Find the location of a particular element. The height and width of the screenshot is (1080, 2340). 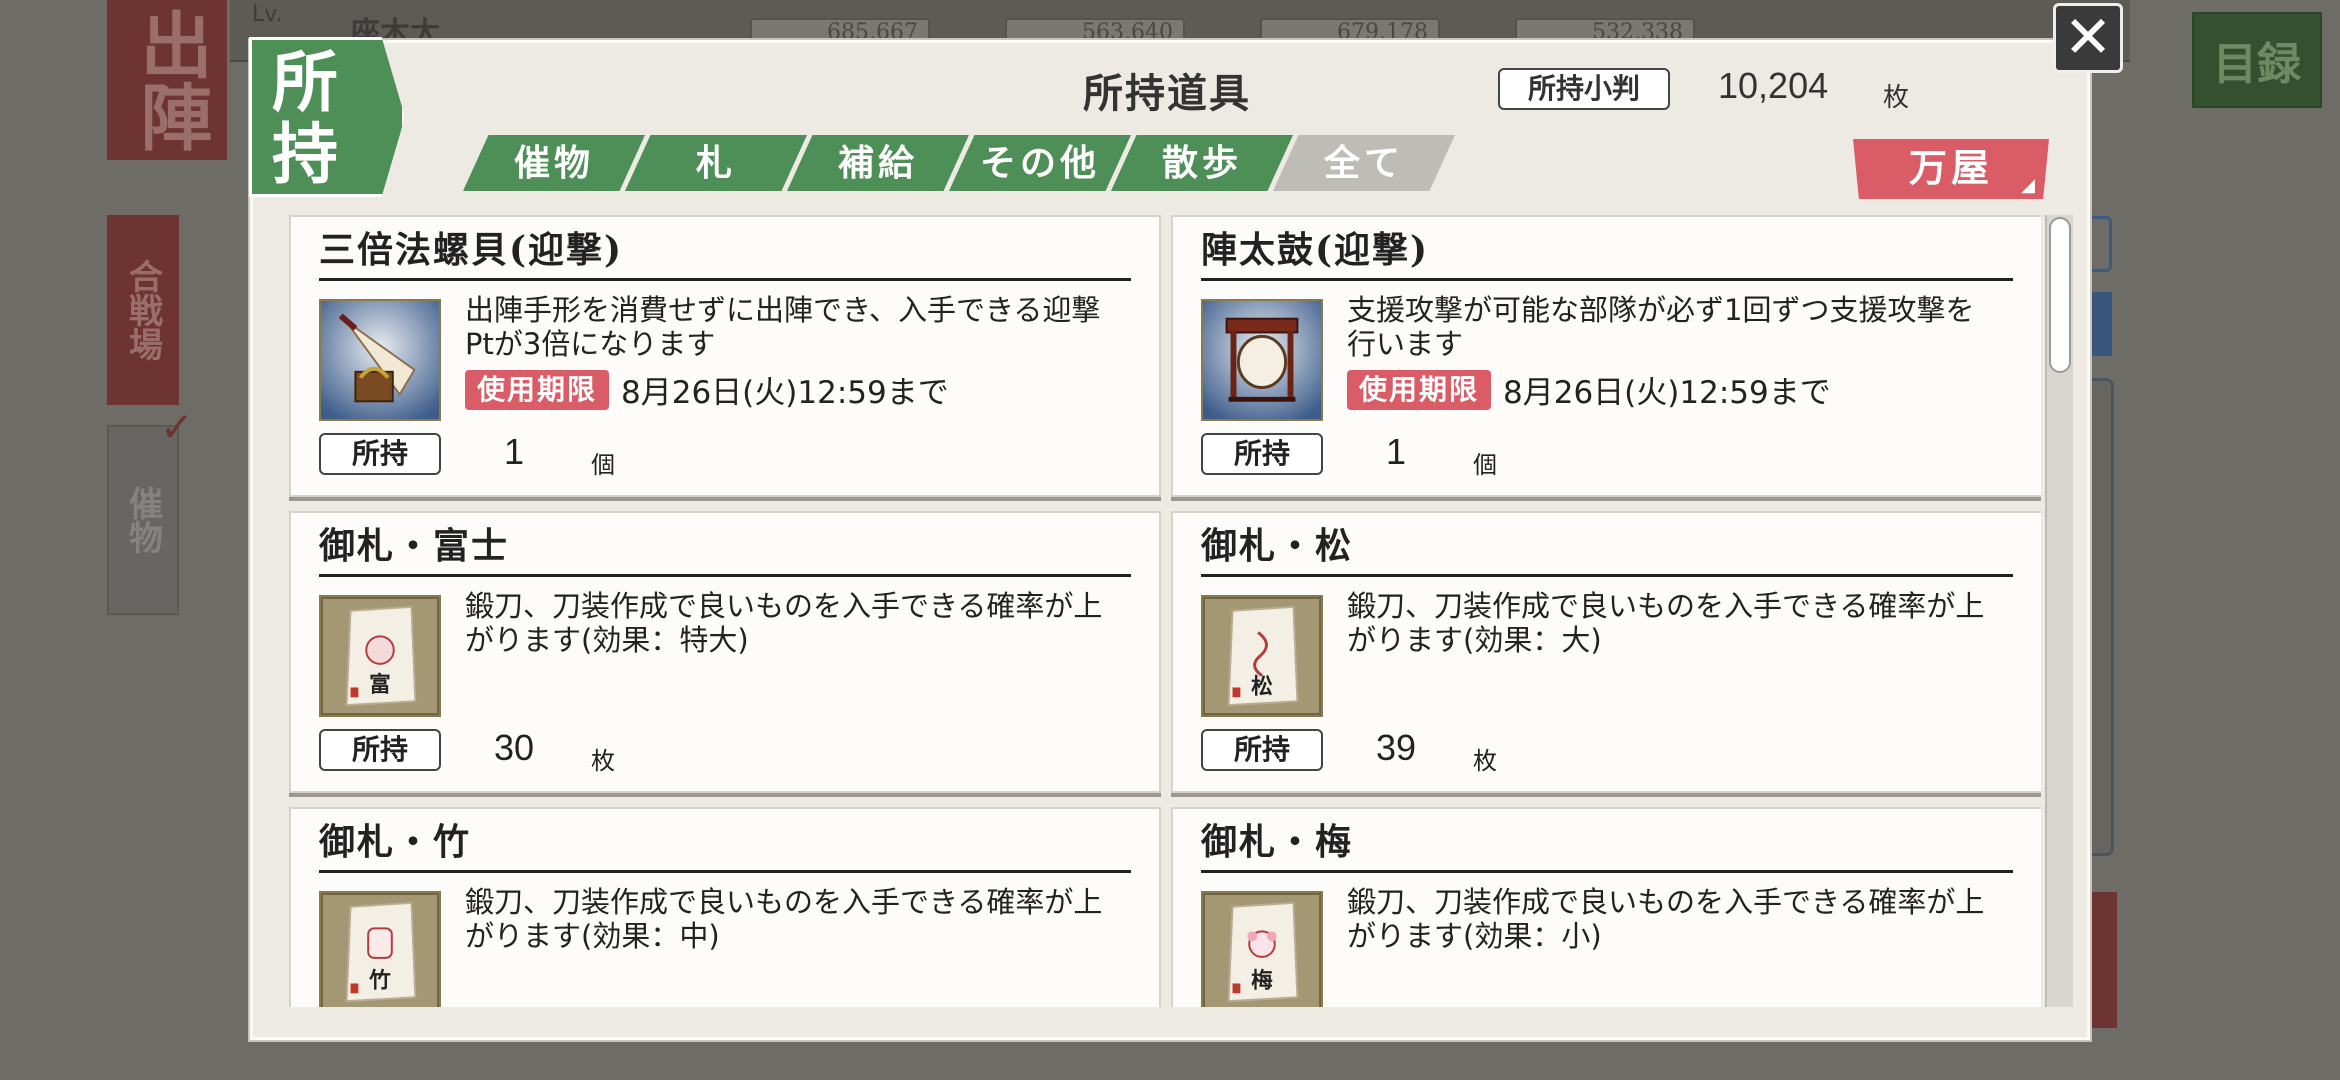

dialog-title: 所持道具 is located at coordinates (1167, 93).